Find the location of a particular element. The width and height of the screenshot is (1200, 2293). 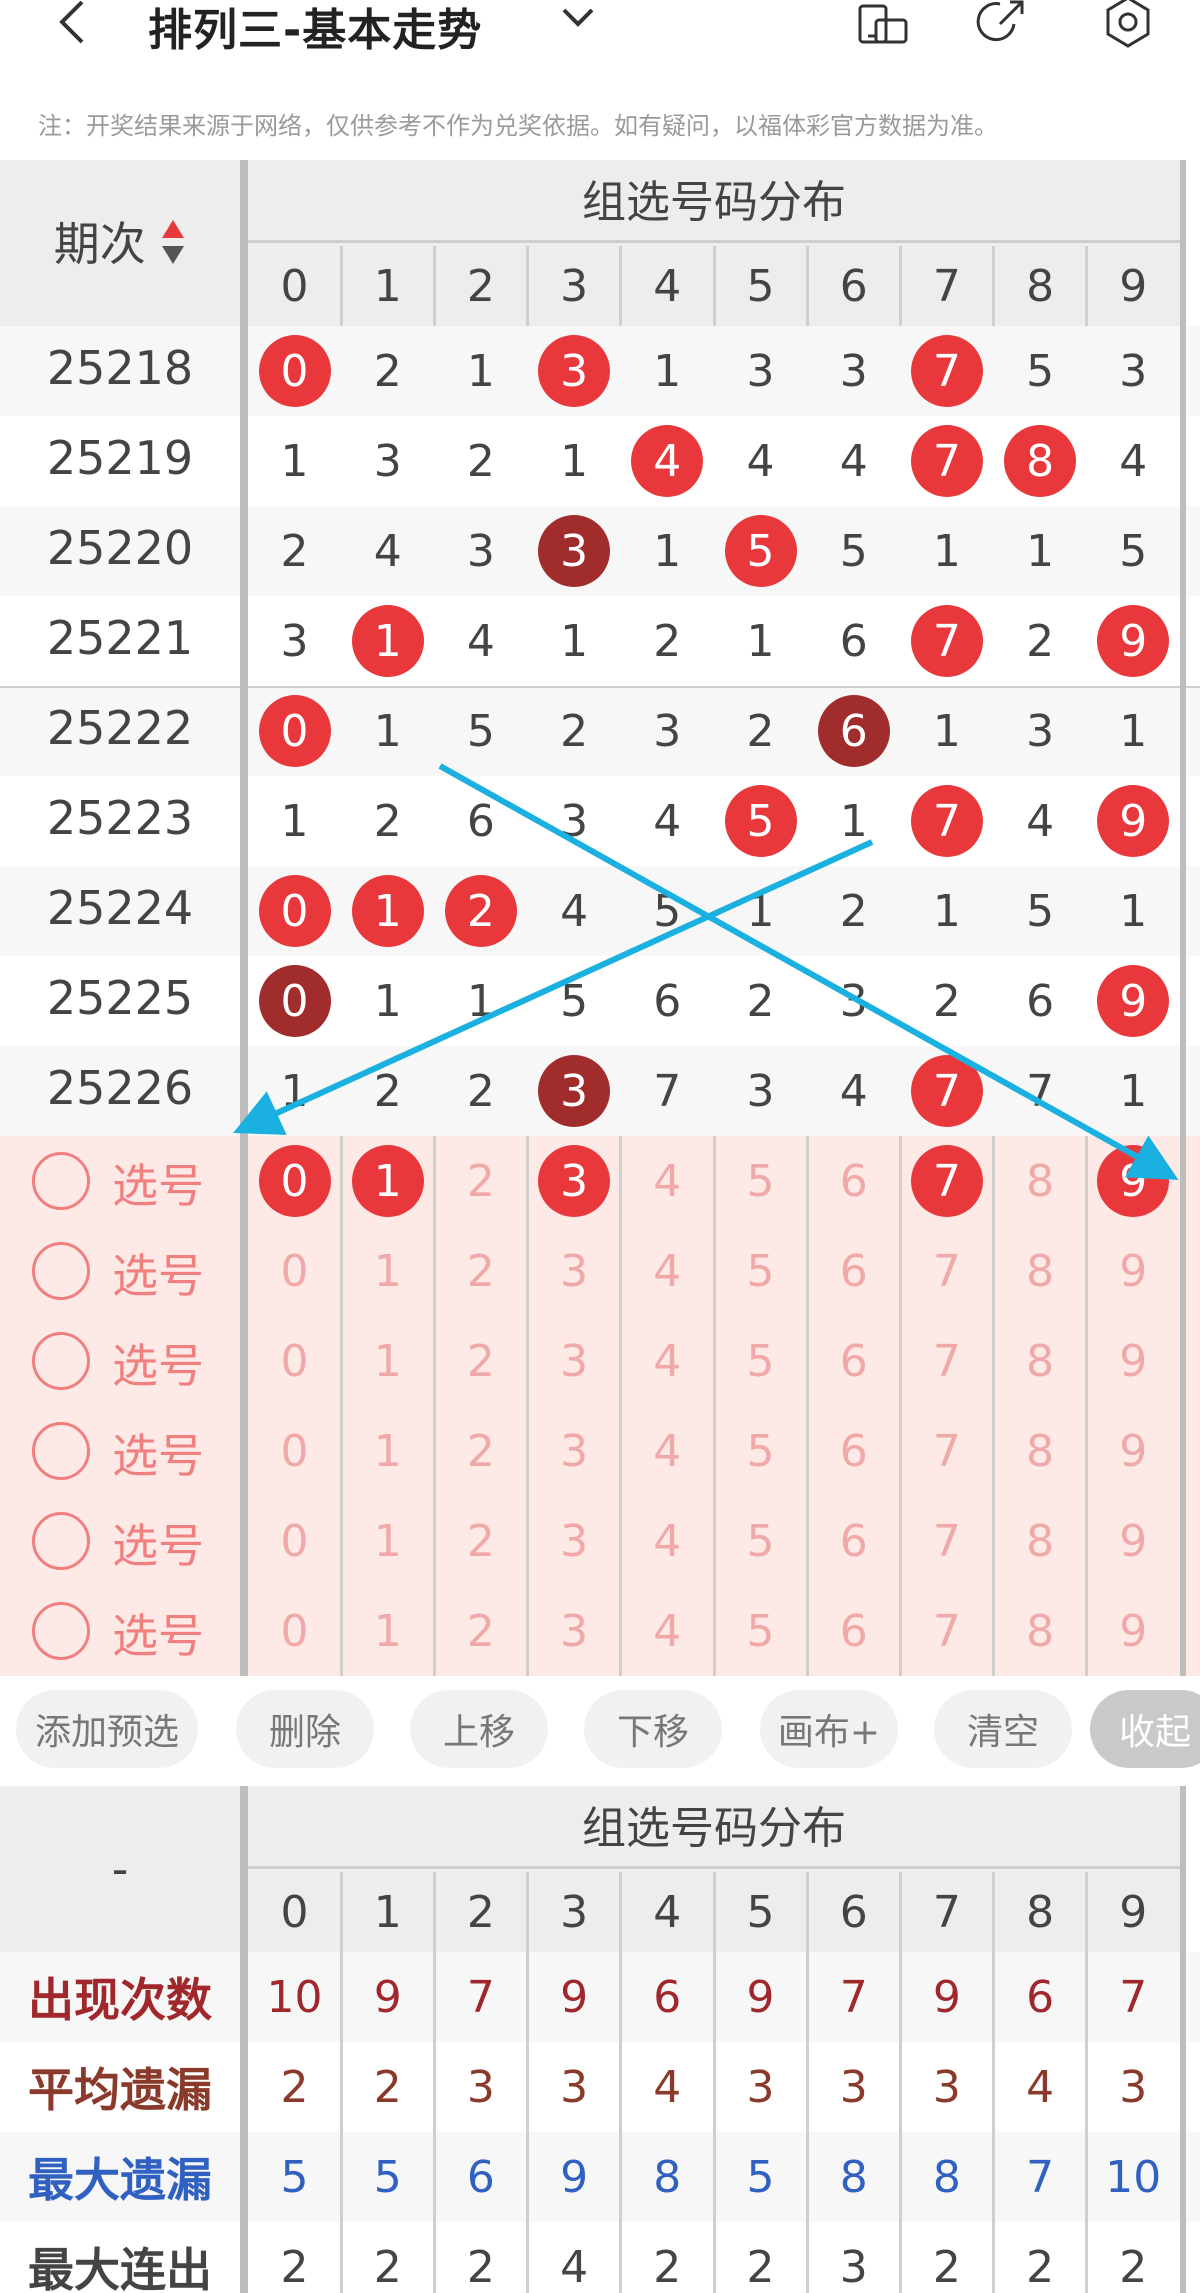

back-arrow-icon is located at coordinates (72, 22).